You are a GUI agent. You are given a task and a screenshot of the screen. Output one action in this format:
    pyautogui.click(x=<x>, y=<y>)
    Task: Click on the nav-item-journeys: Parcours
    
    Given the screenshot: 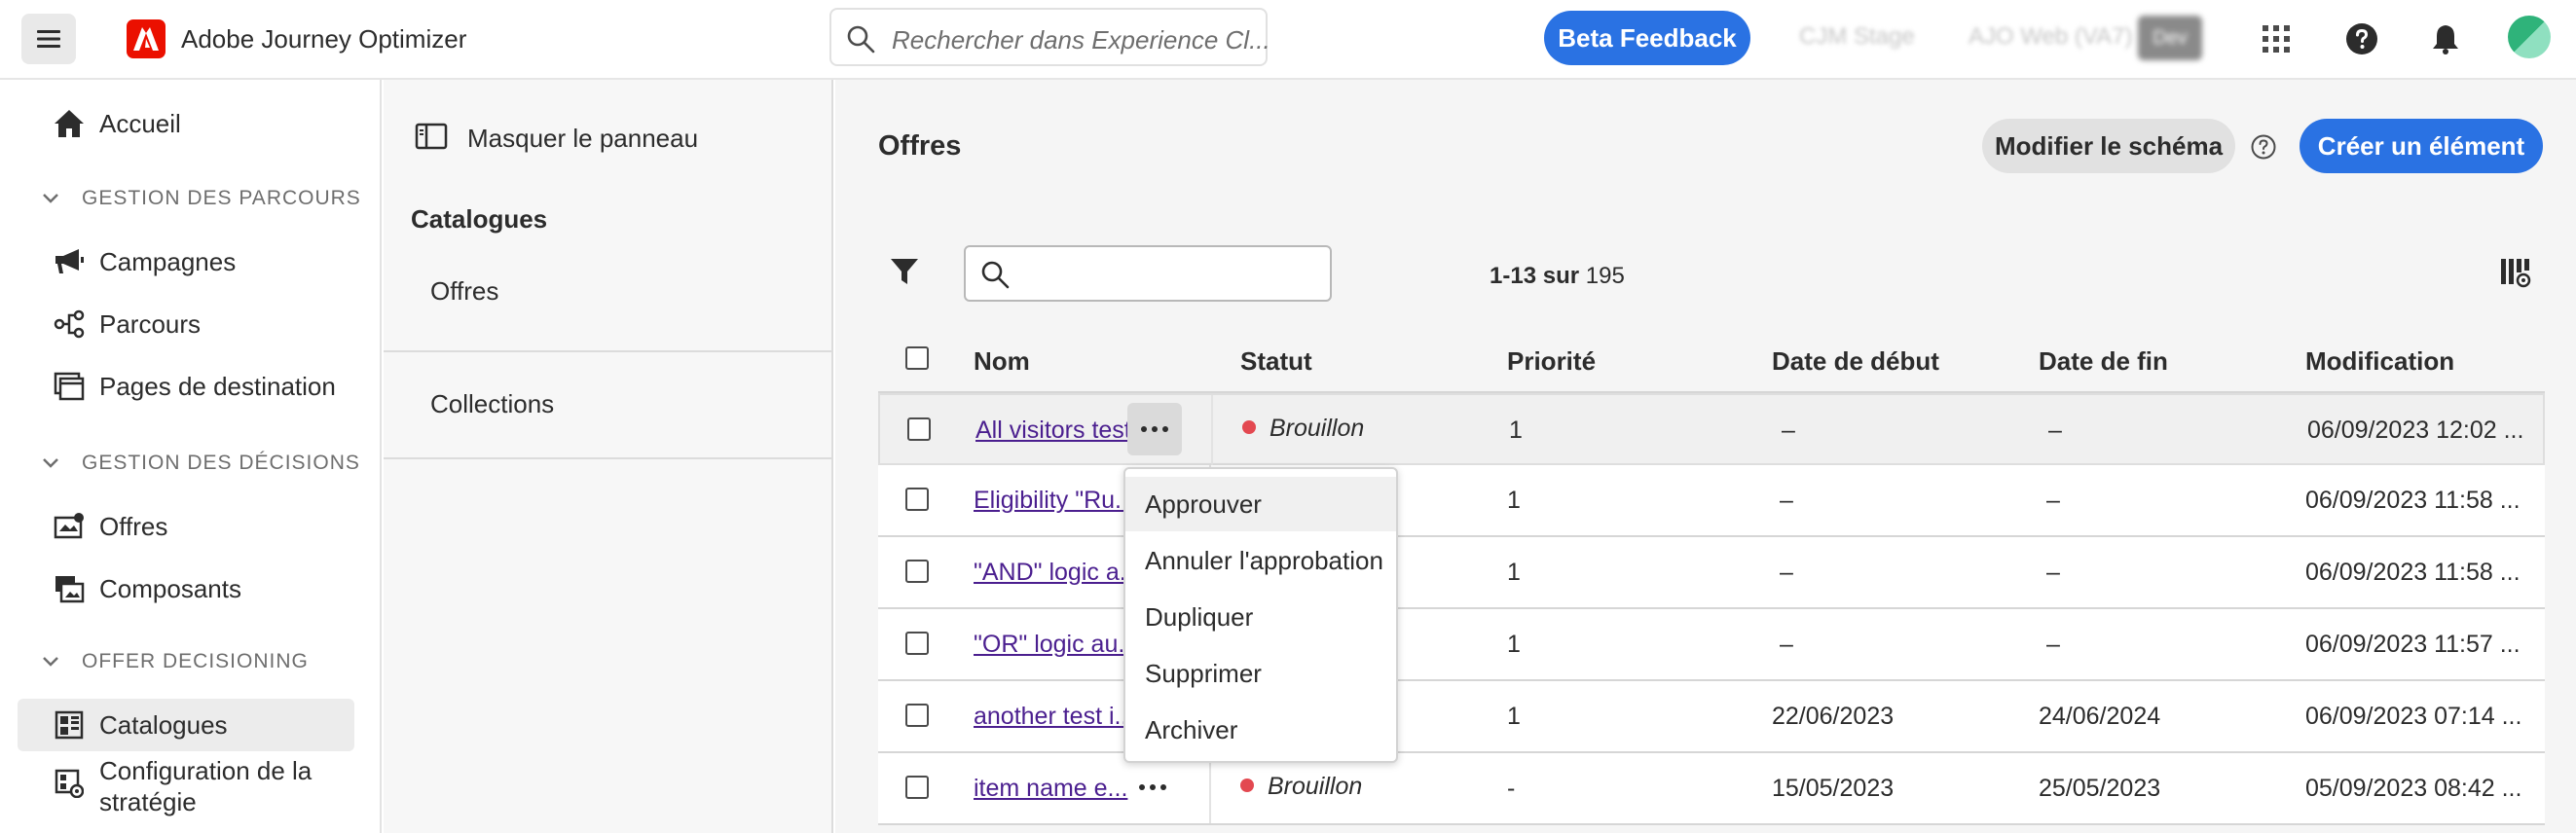 What is the action you would take?
    pyautogui.click(x=186, y=324)
    